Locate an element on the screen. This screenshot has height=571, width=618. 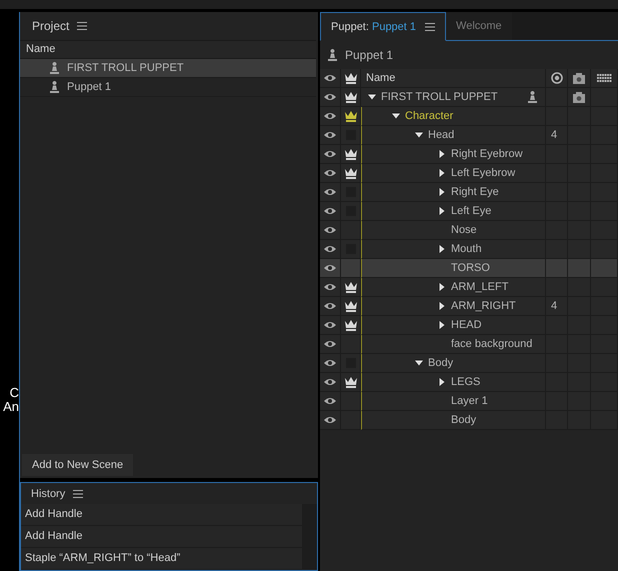
layer-row: FIRST TROLL PUPPET is located at coordinates (469, 97).